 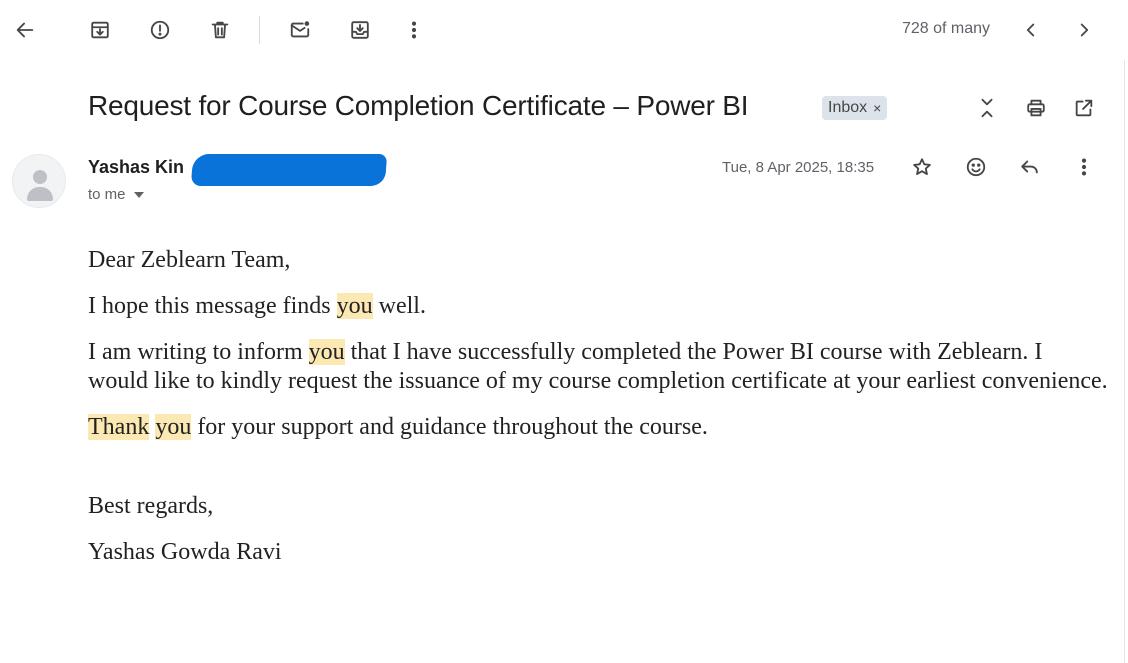 What do you see at coordinates (107, 194) in the screenshot?
I see `recipient-text: to me` at bounding box center [107, 194].